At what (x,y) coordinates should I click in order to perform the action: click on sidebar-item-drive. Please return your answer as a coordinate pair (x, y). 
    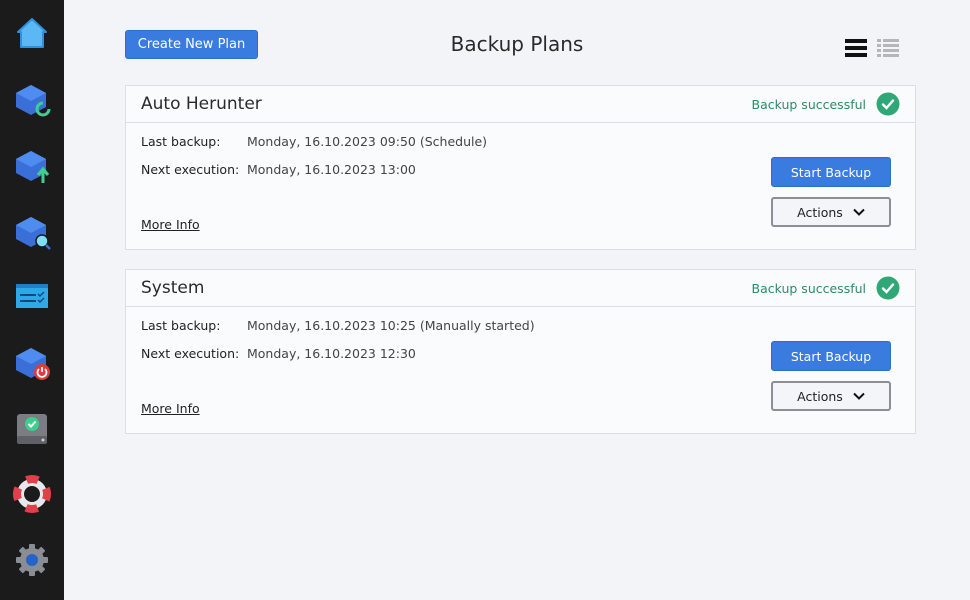
    Looking at the image, I should click on (32, 428).